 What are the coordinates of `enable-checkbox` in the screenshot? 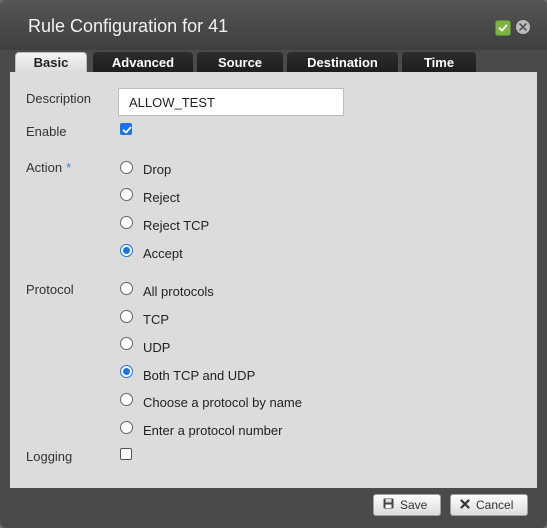 It's located at (126, 129).